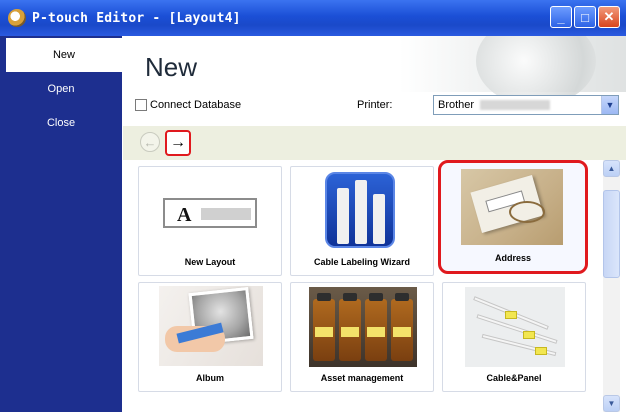  What do you see at coordinates (210, 324) in the screenshot?
I see `album-thumbnail` at bounding box center [210, 324].